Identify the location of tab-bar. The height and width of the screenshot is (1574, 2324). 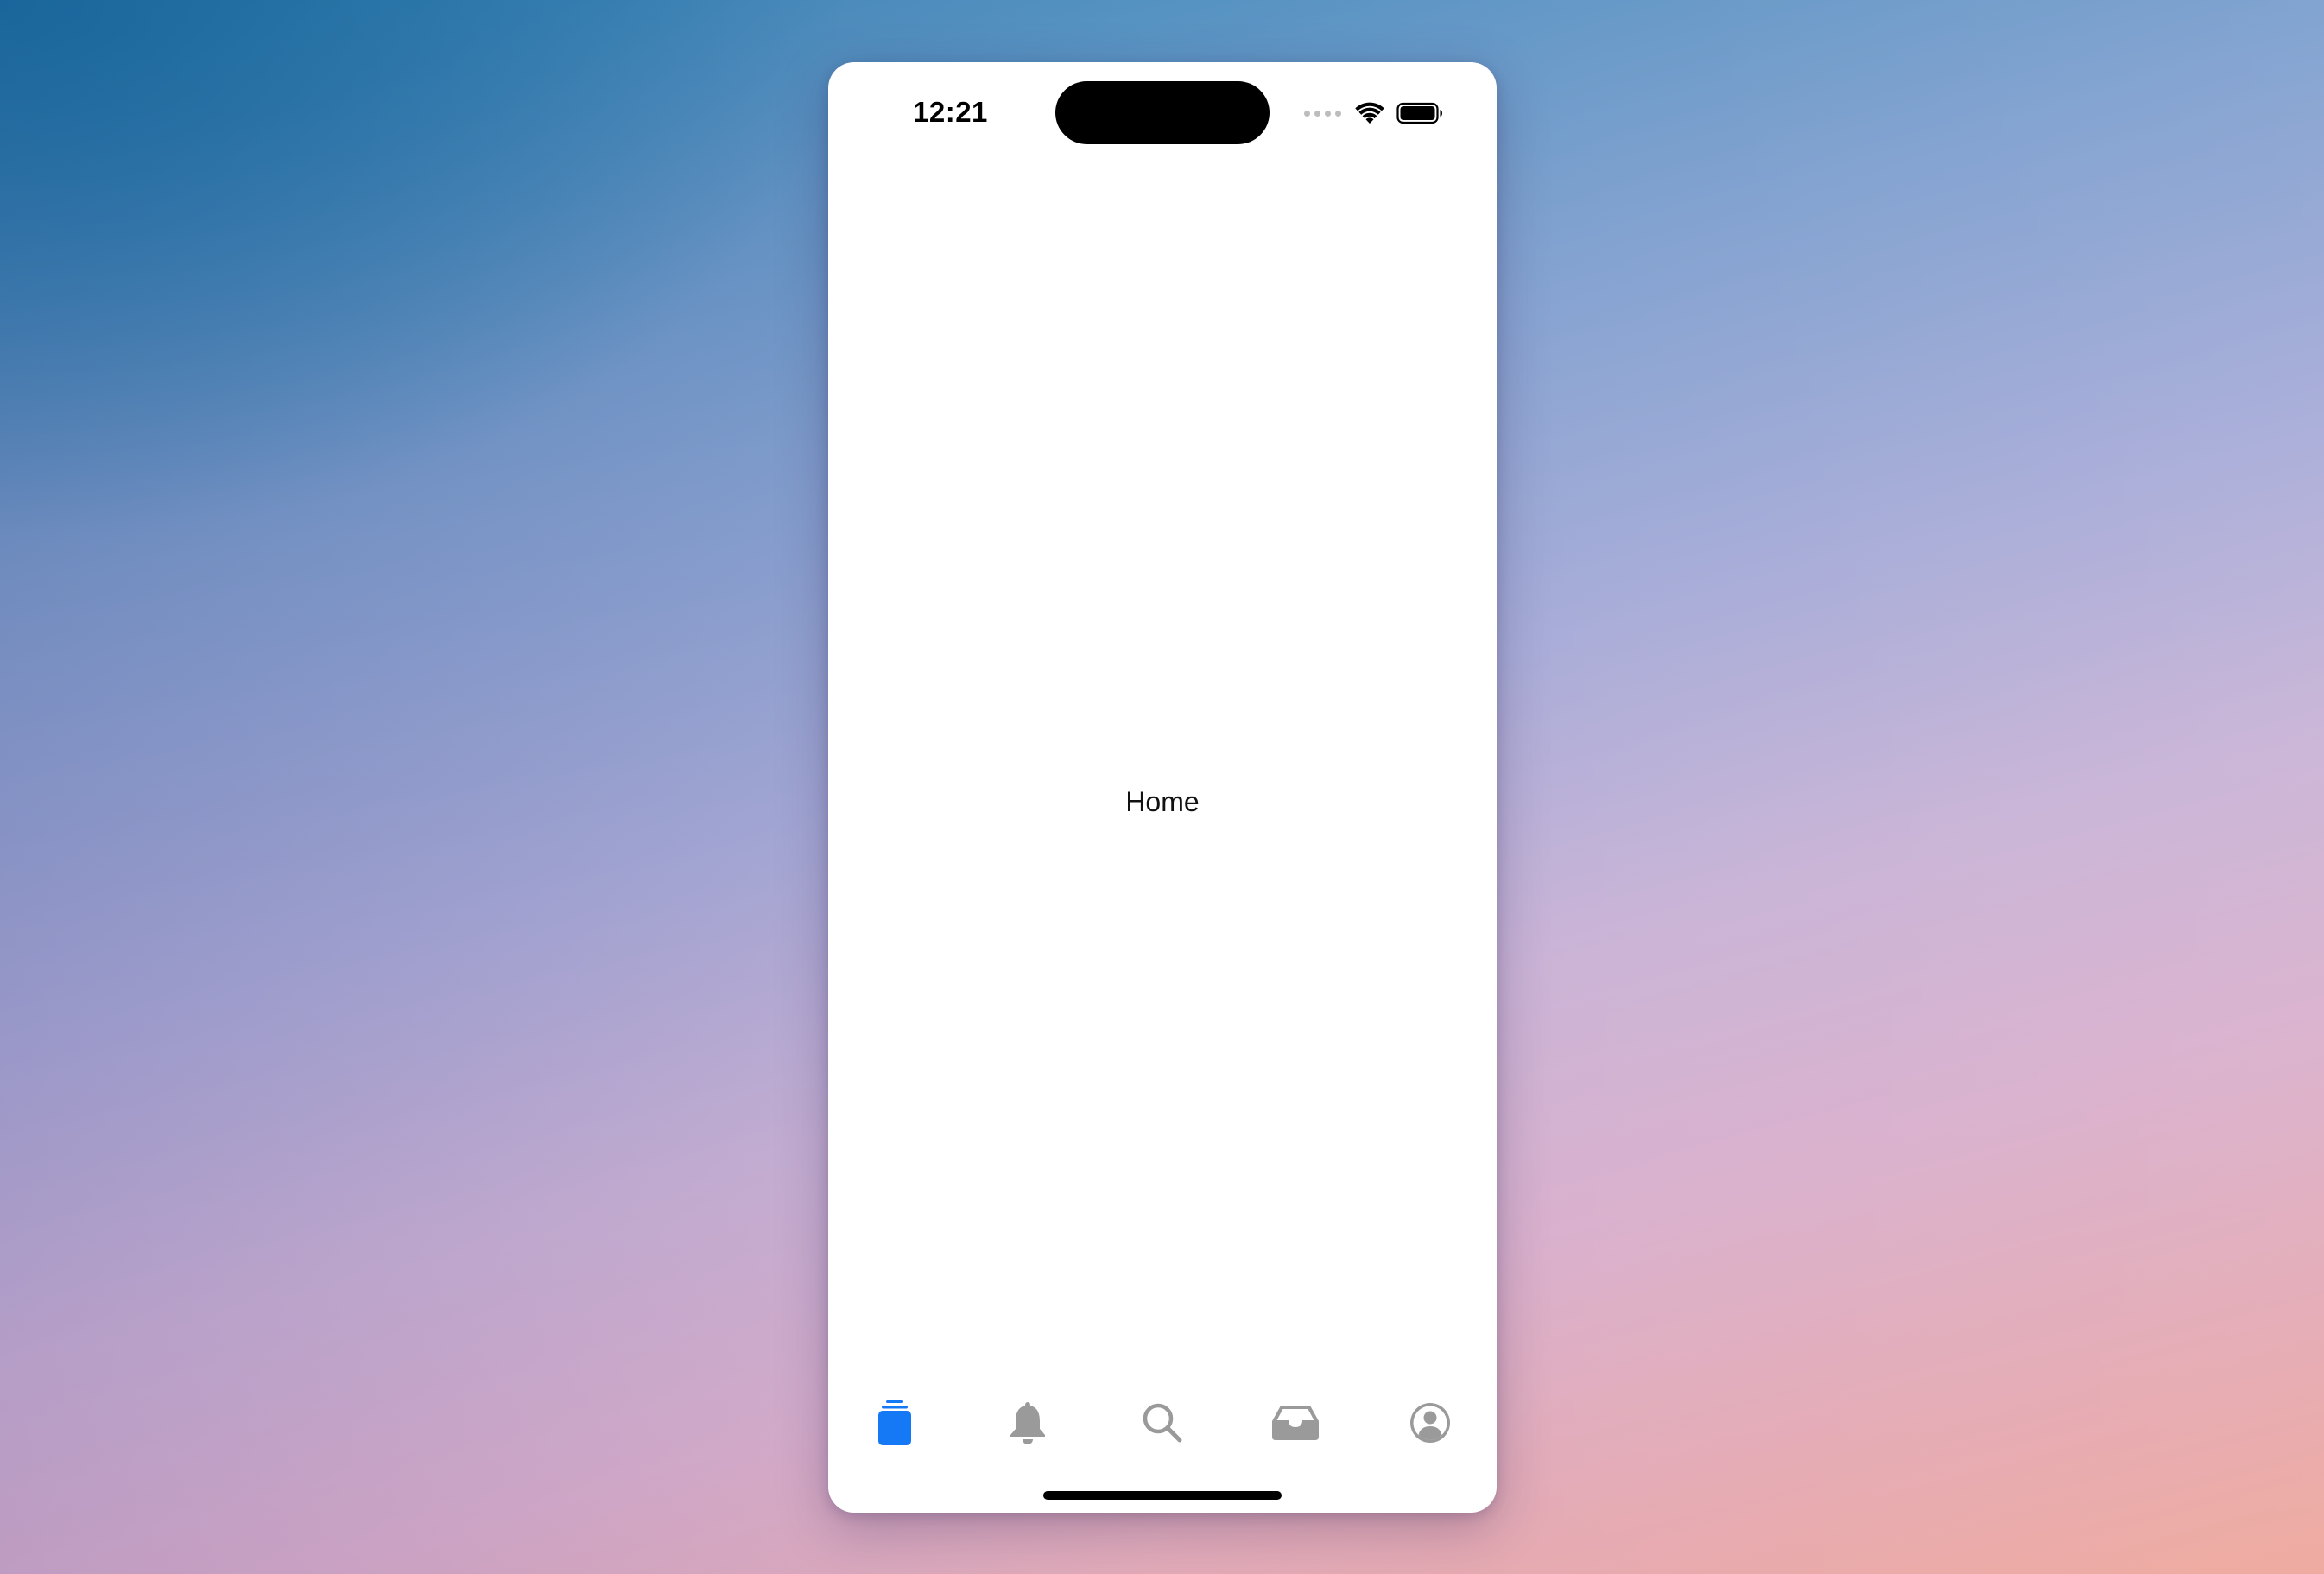
(1162, 1423).